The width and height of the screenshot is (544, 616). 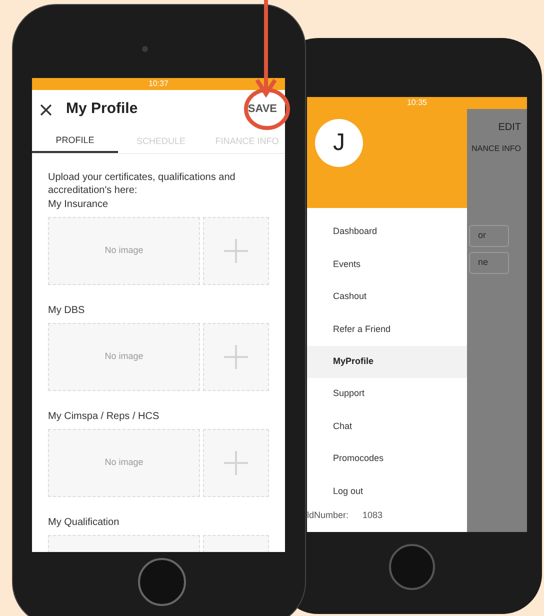 What do you see at coordinates (158, 84) in the screenshot?
I see `status-time: 10:37` at bounding box center [158, 84].